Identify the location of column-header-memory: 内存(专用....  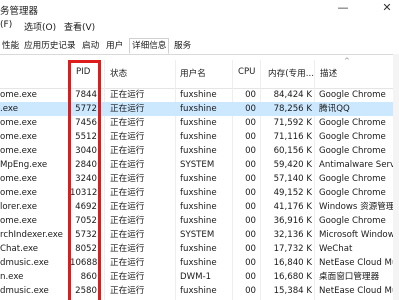
(291, 73).